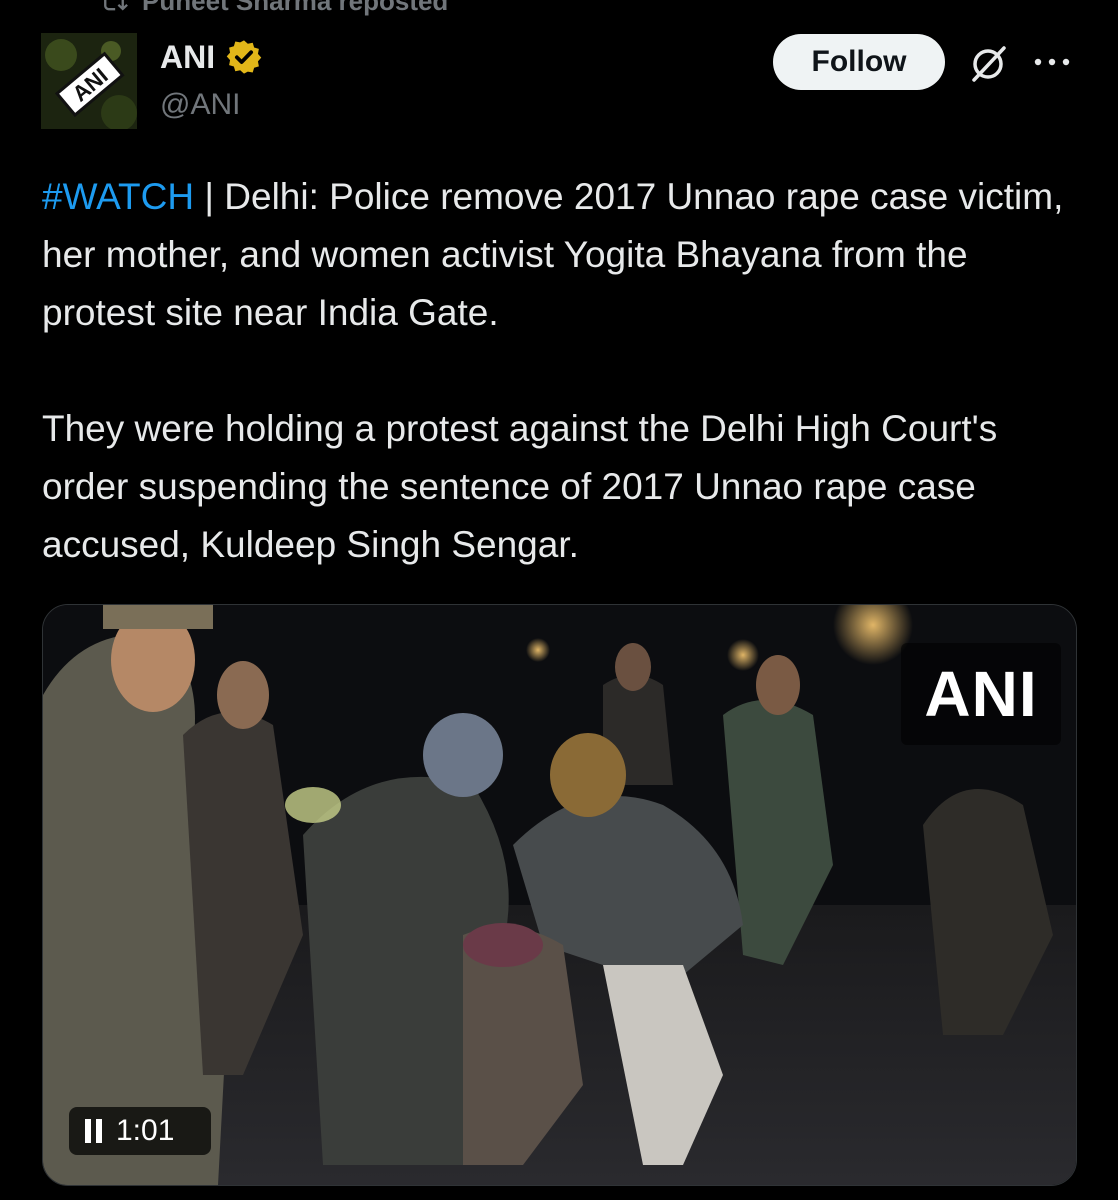 This screenshot has width=1118, height=1200. I want to click on author-handle: @ANI, so click(200, 105).